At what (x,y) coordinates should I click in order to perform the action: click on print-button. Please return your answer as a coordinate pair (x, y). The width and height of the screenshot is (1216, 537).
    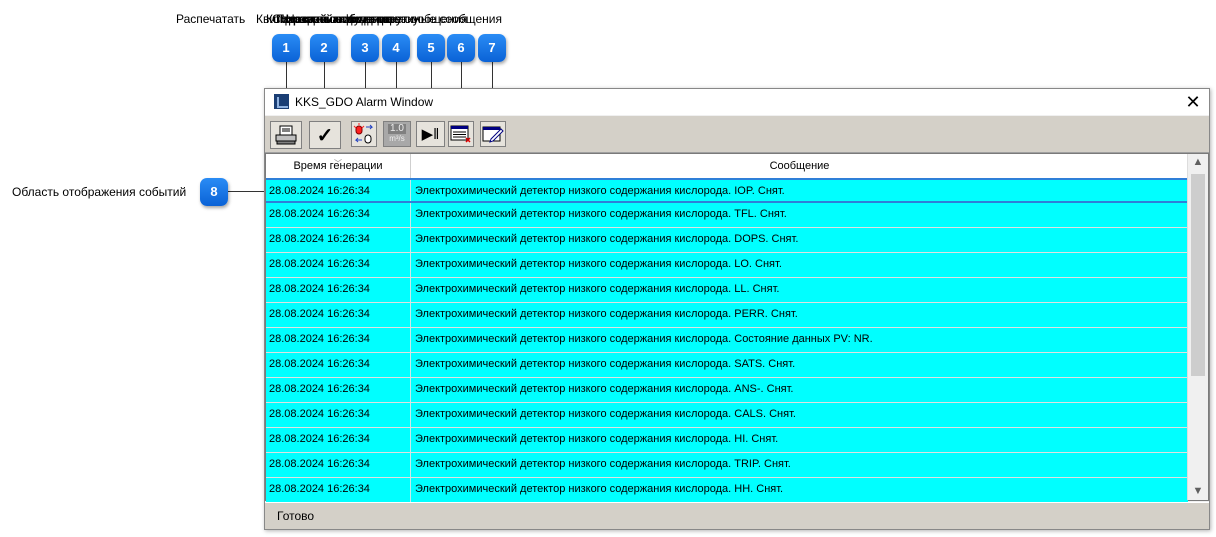
    Looking at the image, I should click on (286, 135).